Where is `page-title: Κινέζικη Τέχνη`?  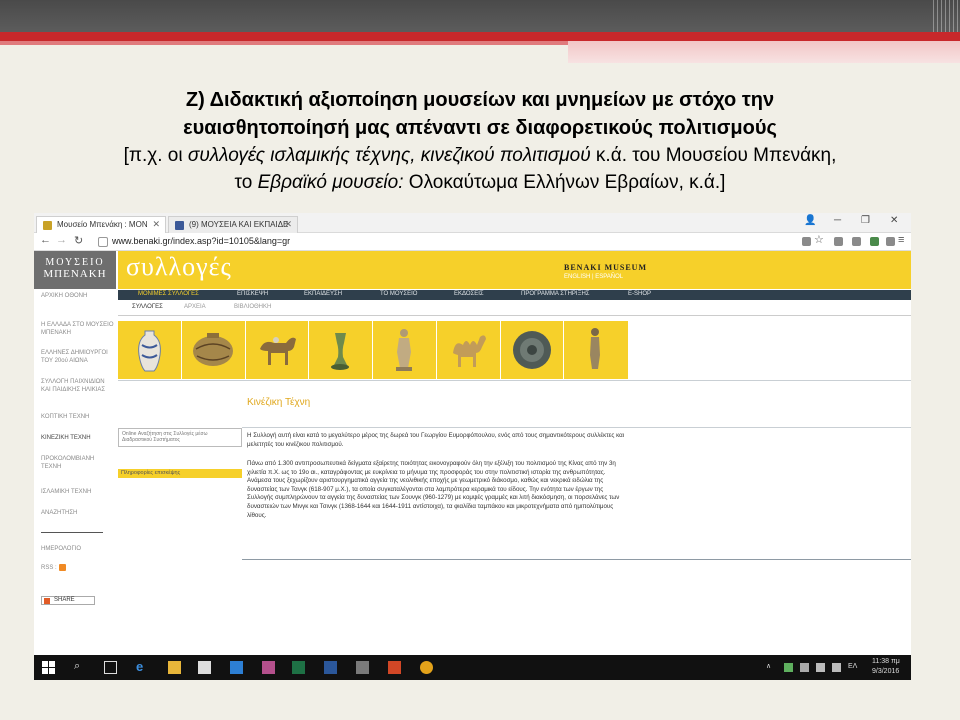
page-title: Κινέζικη Τέχνη is located at coordinates (279, 402).